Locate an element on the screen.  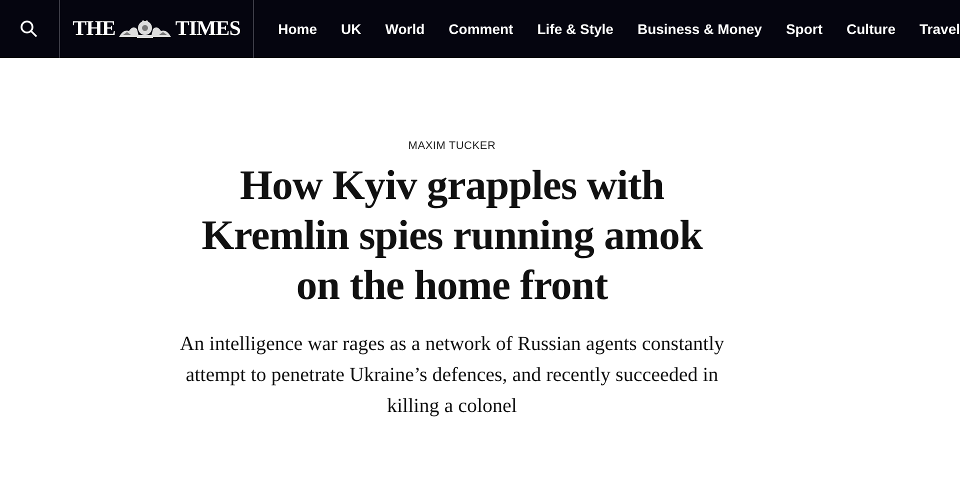
nav-link: Life & Style is located at coordinates (575, 29).